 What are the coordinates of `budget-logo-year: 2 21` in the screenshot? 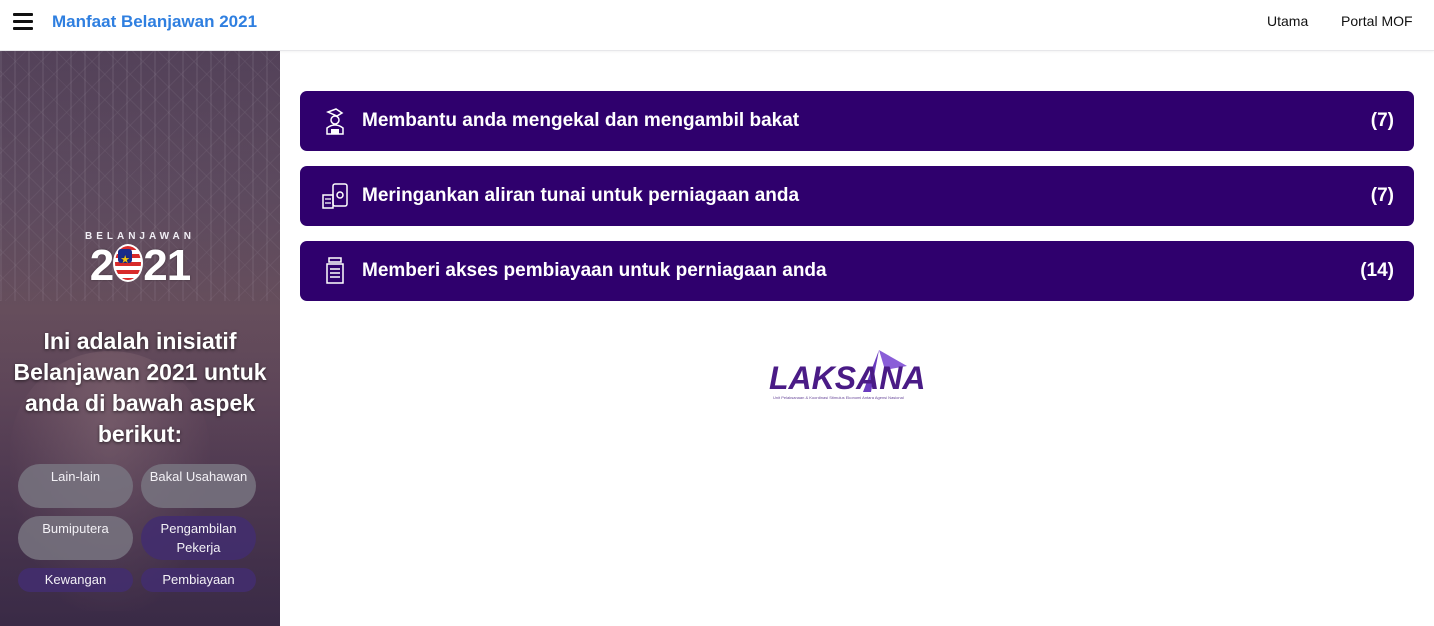 It's located at (140, 263).